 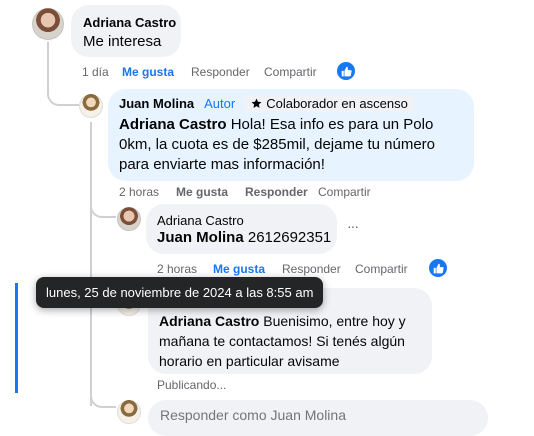 I want to click on collaborator-badge-label: Colaborador en ascenso, so click(x=337, y=103).